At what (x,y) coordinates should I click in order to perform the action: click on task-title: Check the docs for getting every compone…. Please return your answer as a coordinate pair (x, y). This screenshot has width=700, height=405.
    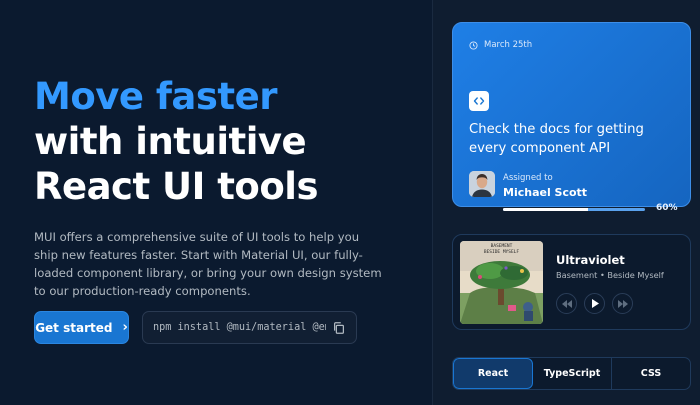
    Looking at the image, I should click on (556, 139).